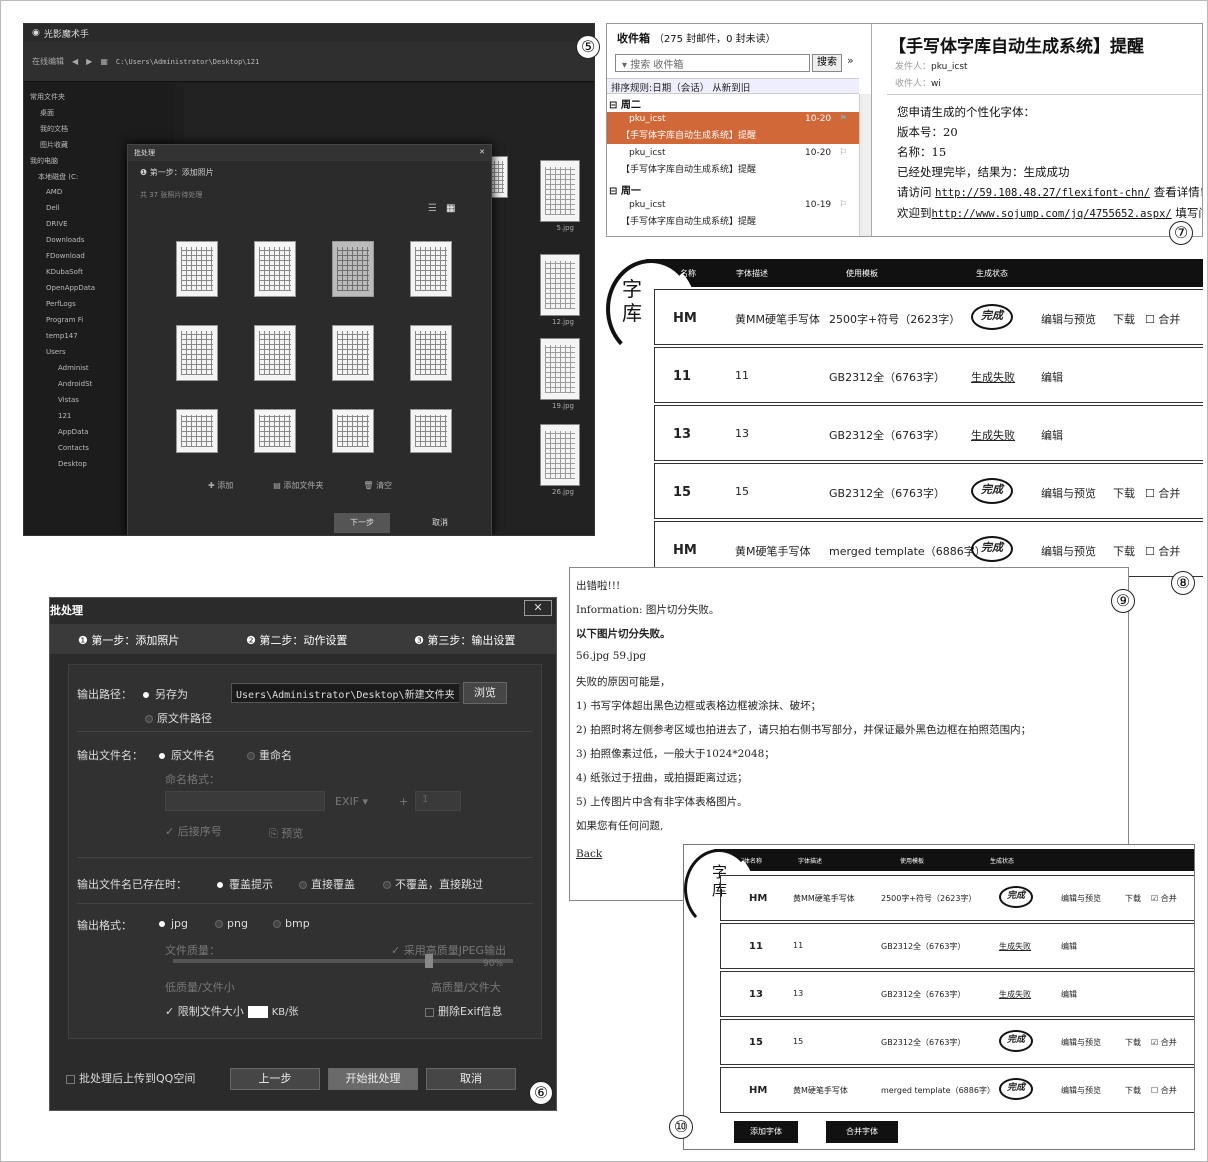  I want to click on search-dropdown-icon: ▾, so click(624, 65).